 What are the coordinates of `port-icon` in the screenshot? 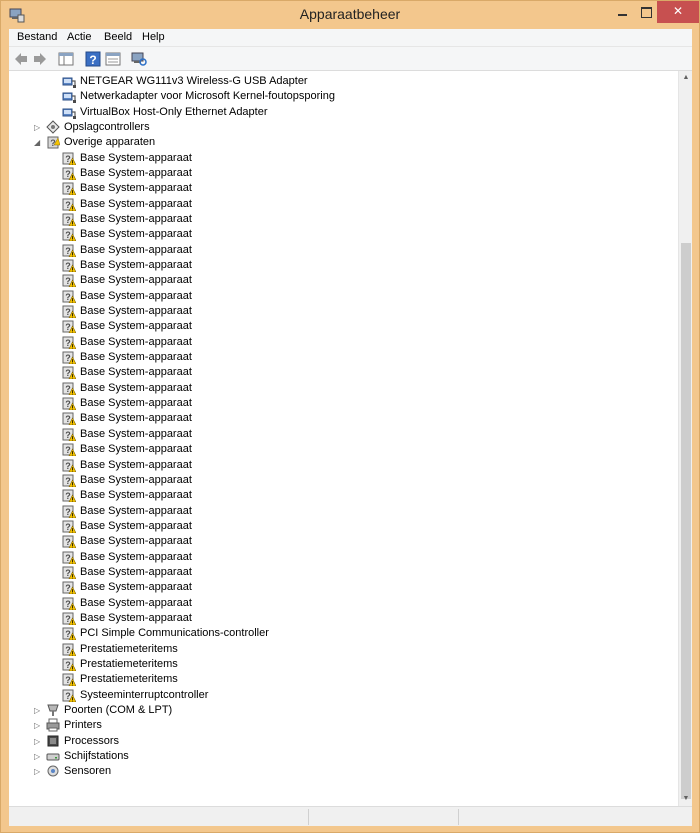 It's located at (53, 710).